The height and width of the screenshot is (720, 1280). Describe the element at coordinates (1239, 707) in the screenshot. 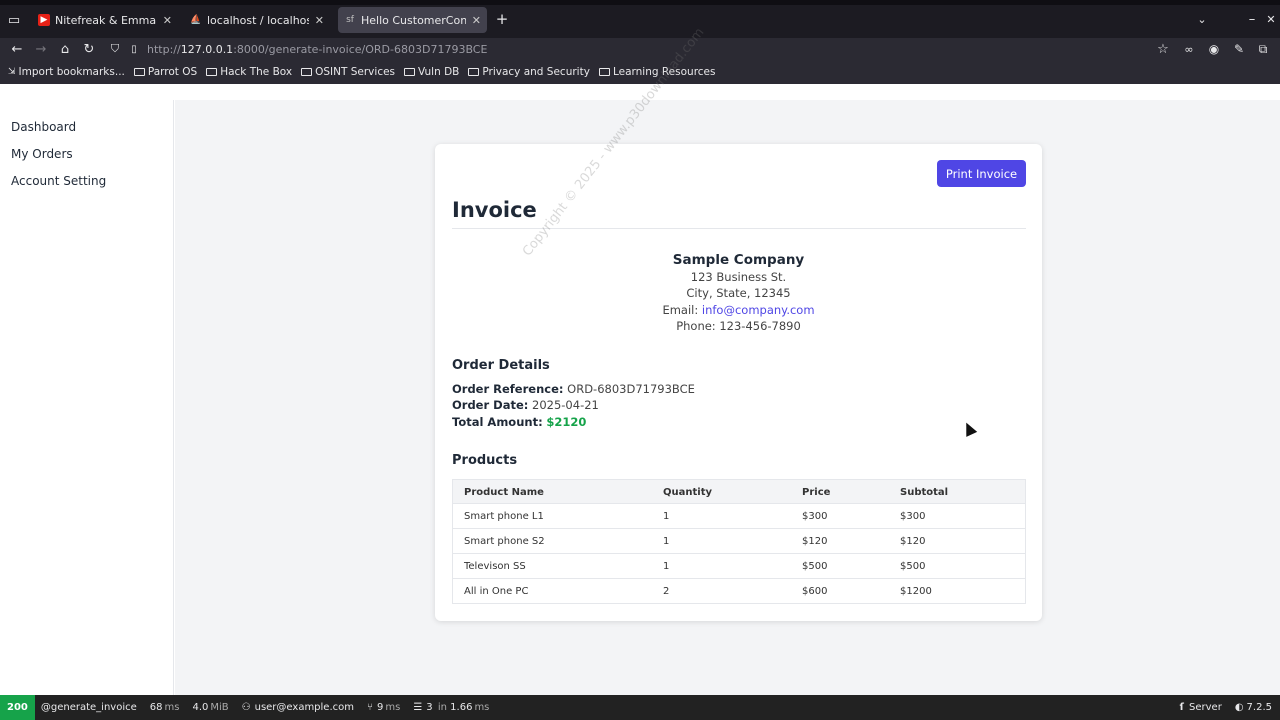

I see `symfony-logo-icon: ◐` at that location.